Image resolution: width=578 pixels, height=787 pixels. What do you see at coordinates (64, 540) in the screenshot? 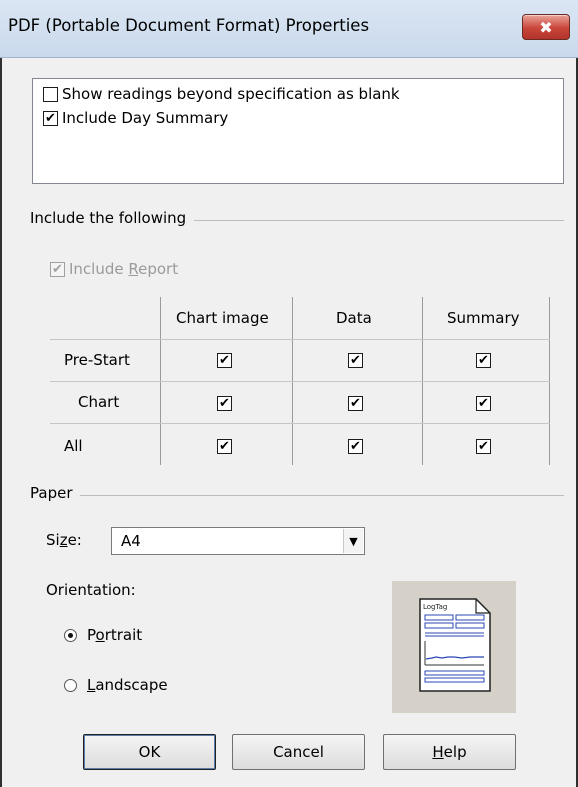
I see `size-label: Size:` at bounding box center [64, 540].